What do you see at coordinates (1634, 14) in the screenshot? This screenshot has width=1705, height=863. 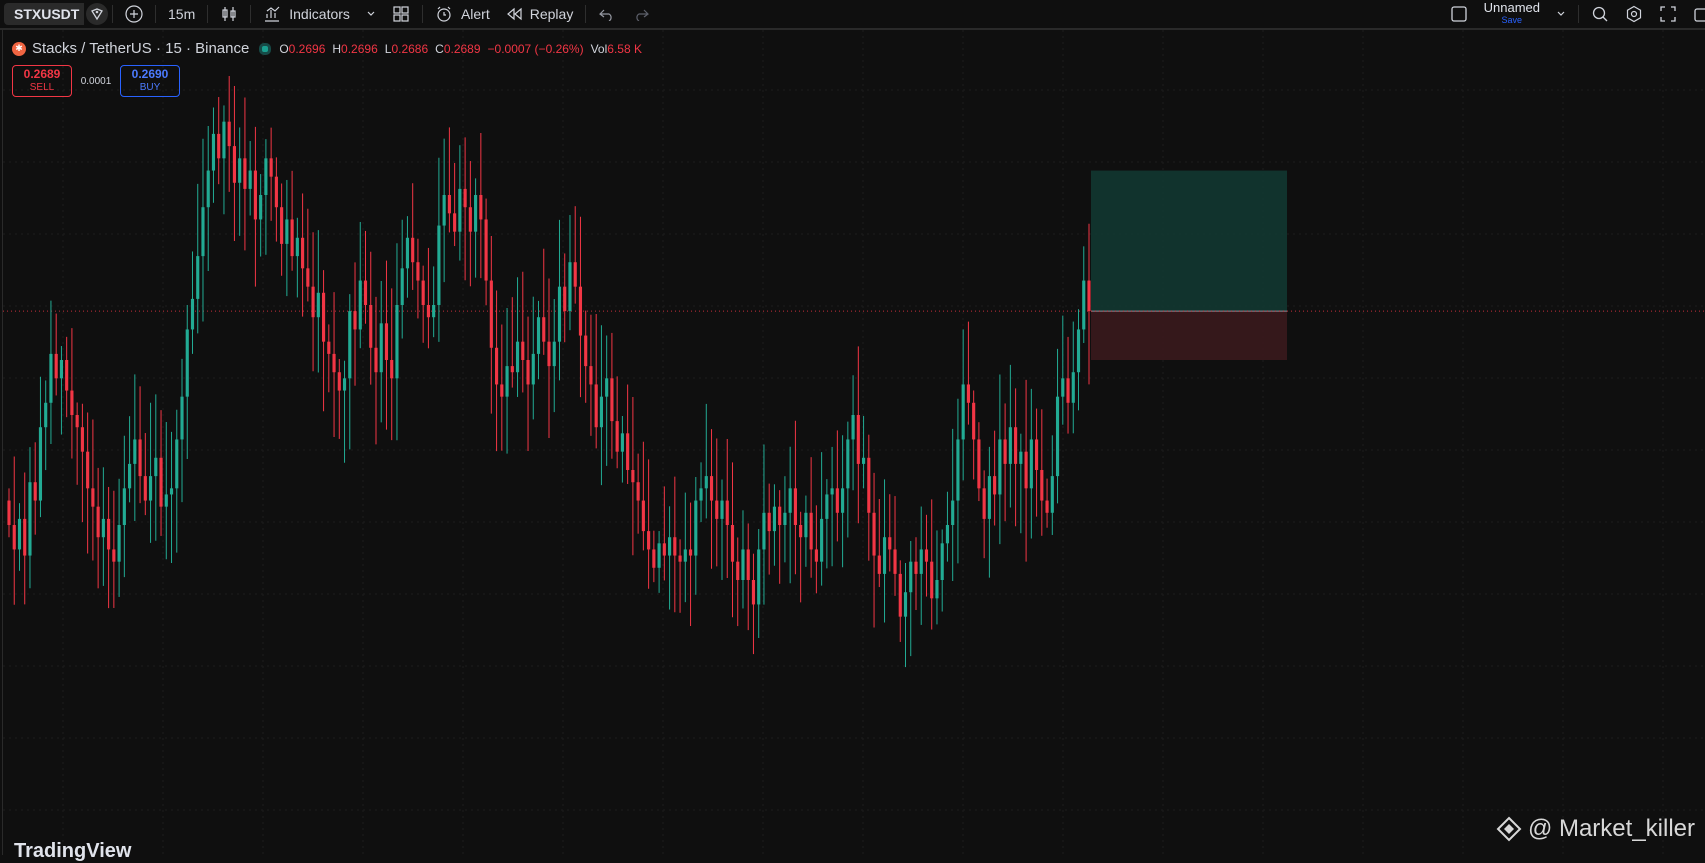 I see `settings-button` at bounding box center [1634, 14].